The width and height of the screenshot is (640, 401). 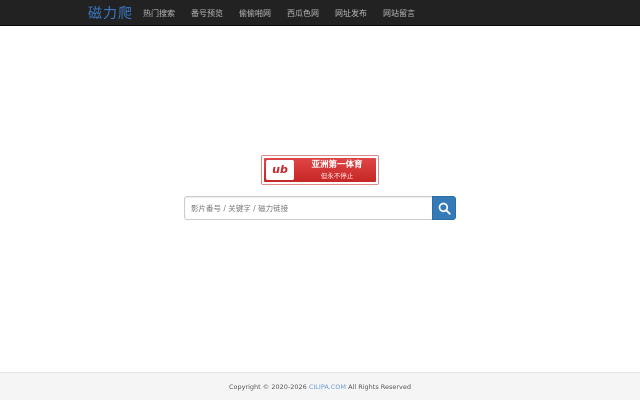 I want to click on nav-link-toutoupa: 偷偷啪网, so click(x=255, y=13).